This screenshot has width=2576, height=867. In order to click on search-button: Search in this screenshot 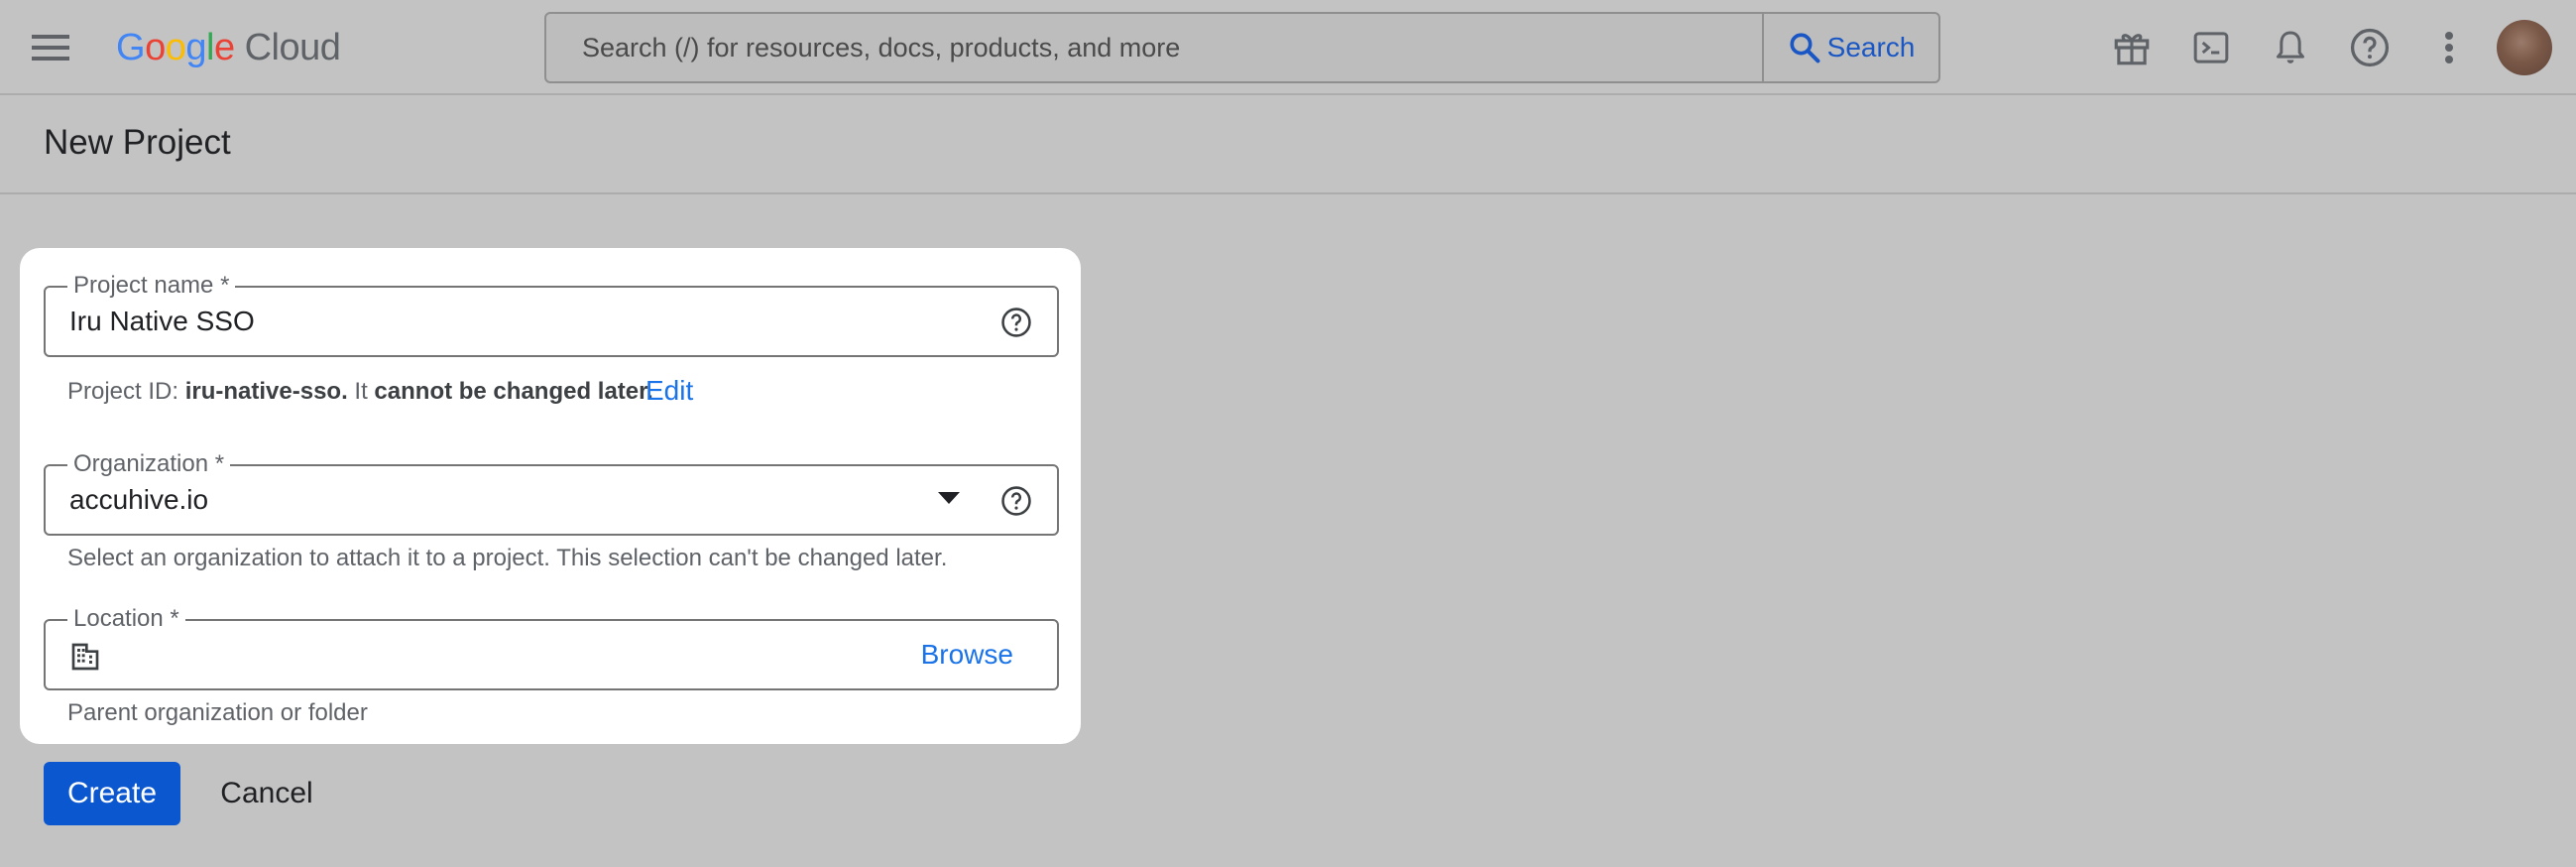, I will do `click(1850, 47)`.